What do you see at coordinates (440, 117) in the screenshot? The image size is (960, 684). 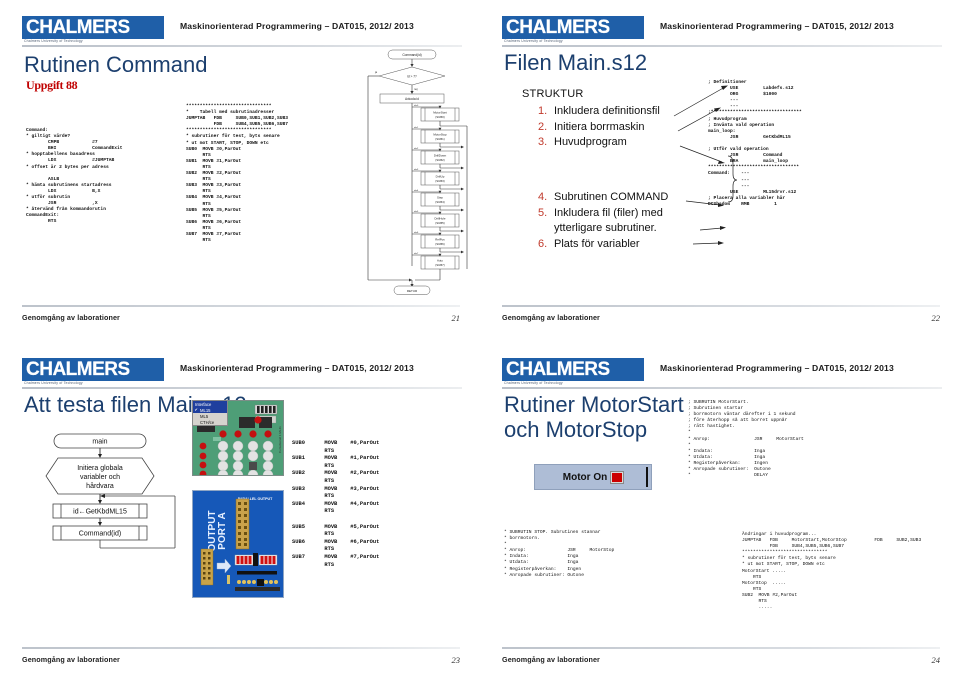 I see `svg-text: (SUB0)` at bounding box center [440, 117].